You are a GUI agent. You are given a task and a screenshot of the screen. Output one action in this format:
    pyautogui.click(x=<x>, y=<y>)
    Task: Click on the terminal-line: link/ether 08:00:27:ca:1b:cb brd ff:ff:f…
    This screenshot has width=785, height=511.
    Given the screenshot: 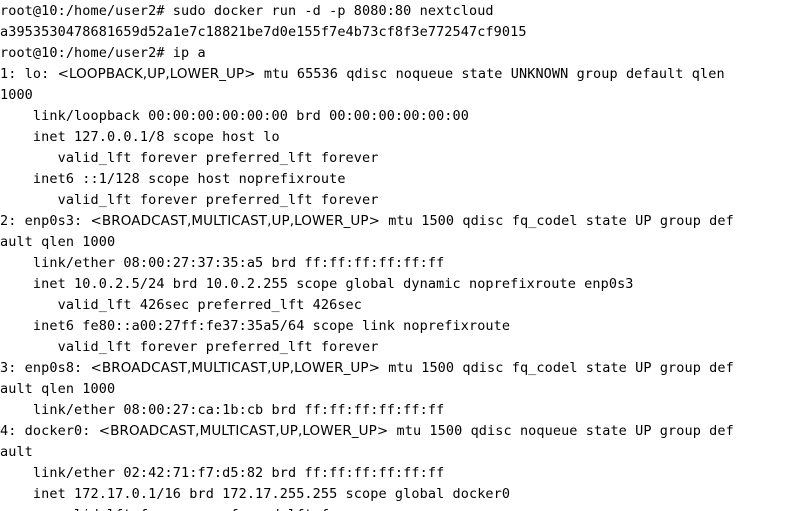 What is the action you would take?
    pyautogui.click(x=392, y=409)
    